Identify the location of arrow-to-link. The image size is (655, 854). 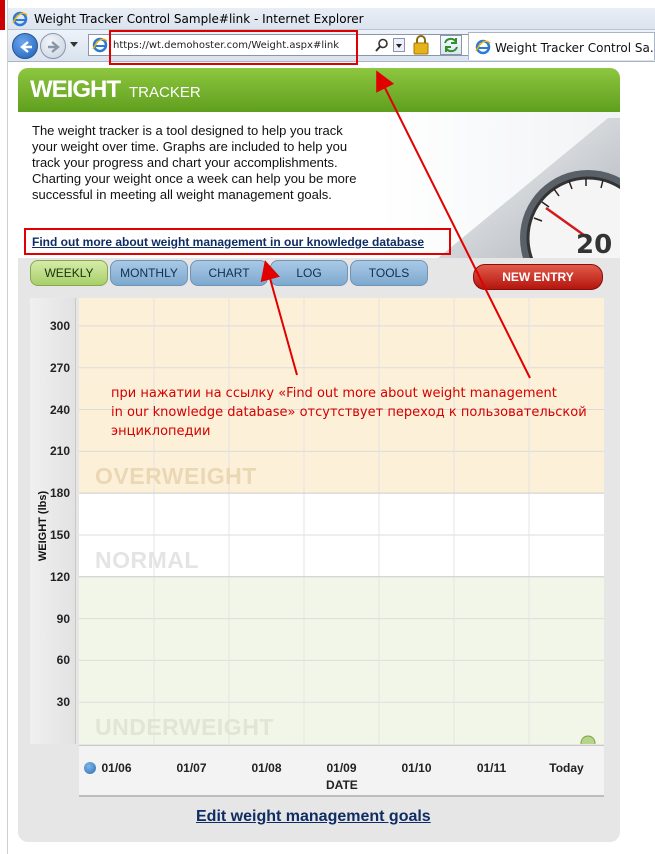
(279, 318).